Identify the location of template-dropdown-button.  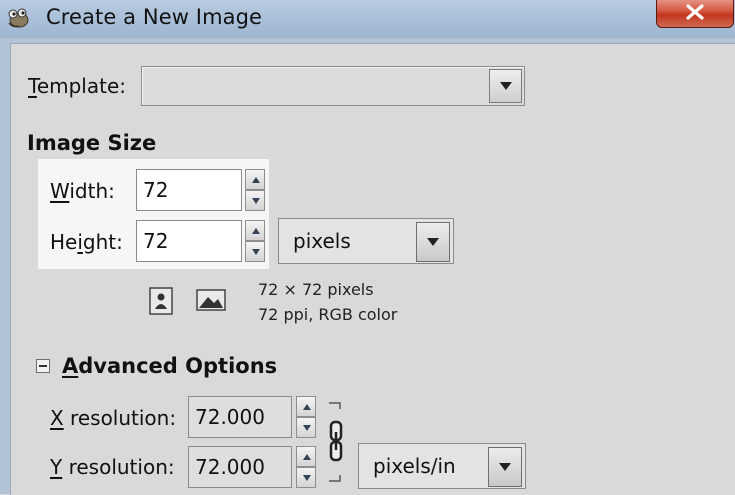
(505, 86).